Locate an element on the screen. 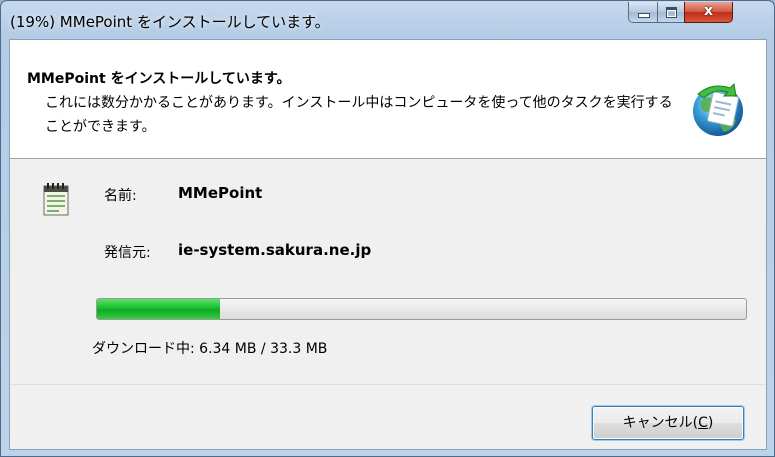  minimize-icon is located at coordinates (644, 15).